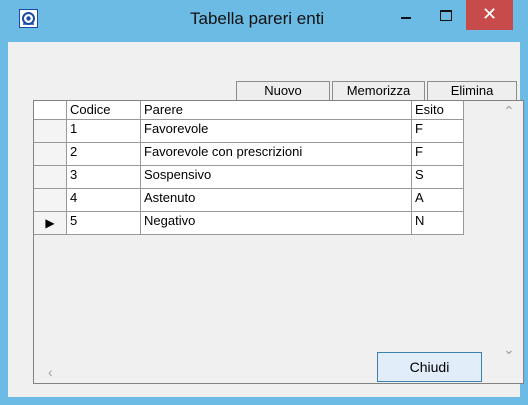  I want to click on table-cell-codice: 4, so click(104, 200).